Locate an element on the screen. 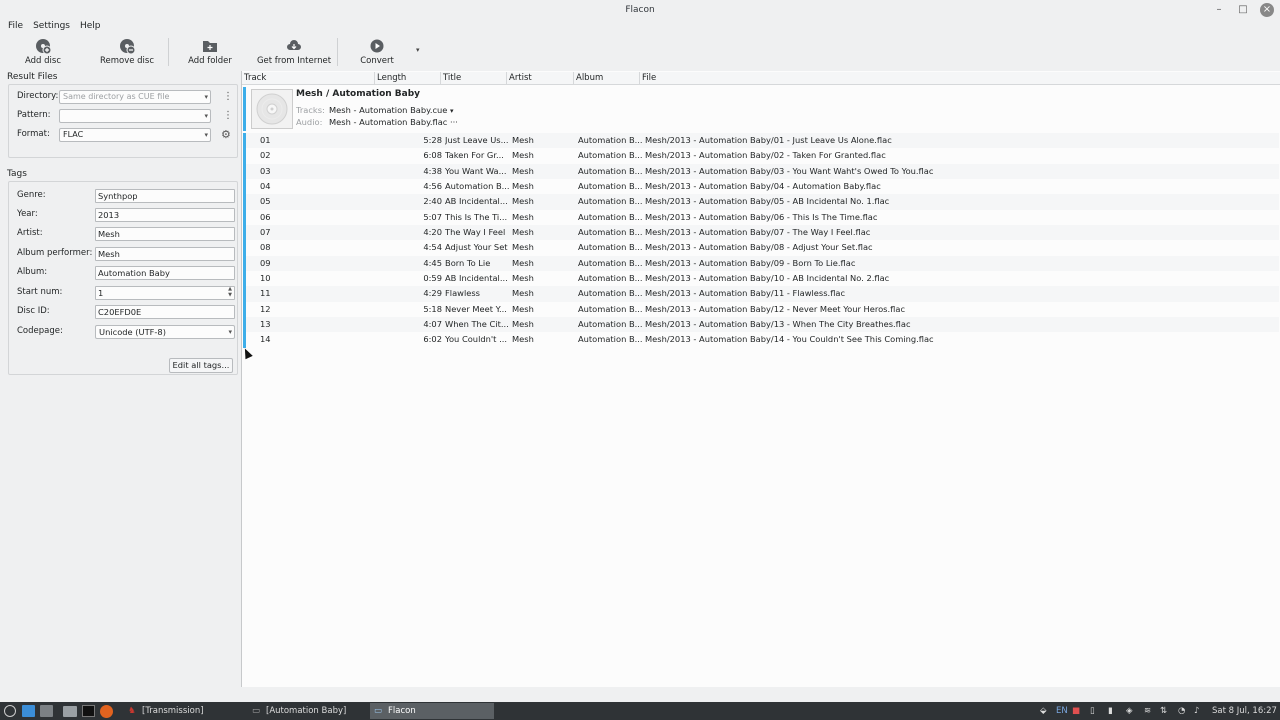 The image size is (1280, 720). disc-cover-icon is located at coordinates (272, 109).